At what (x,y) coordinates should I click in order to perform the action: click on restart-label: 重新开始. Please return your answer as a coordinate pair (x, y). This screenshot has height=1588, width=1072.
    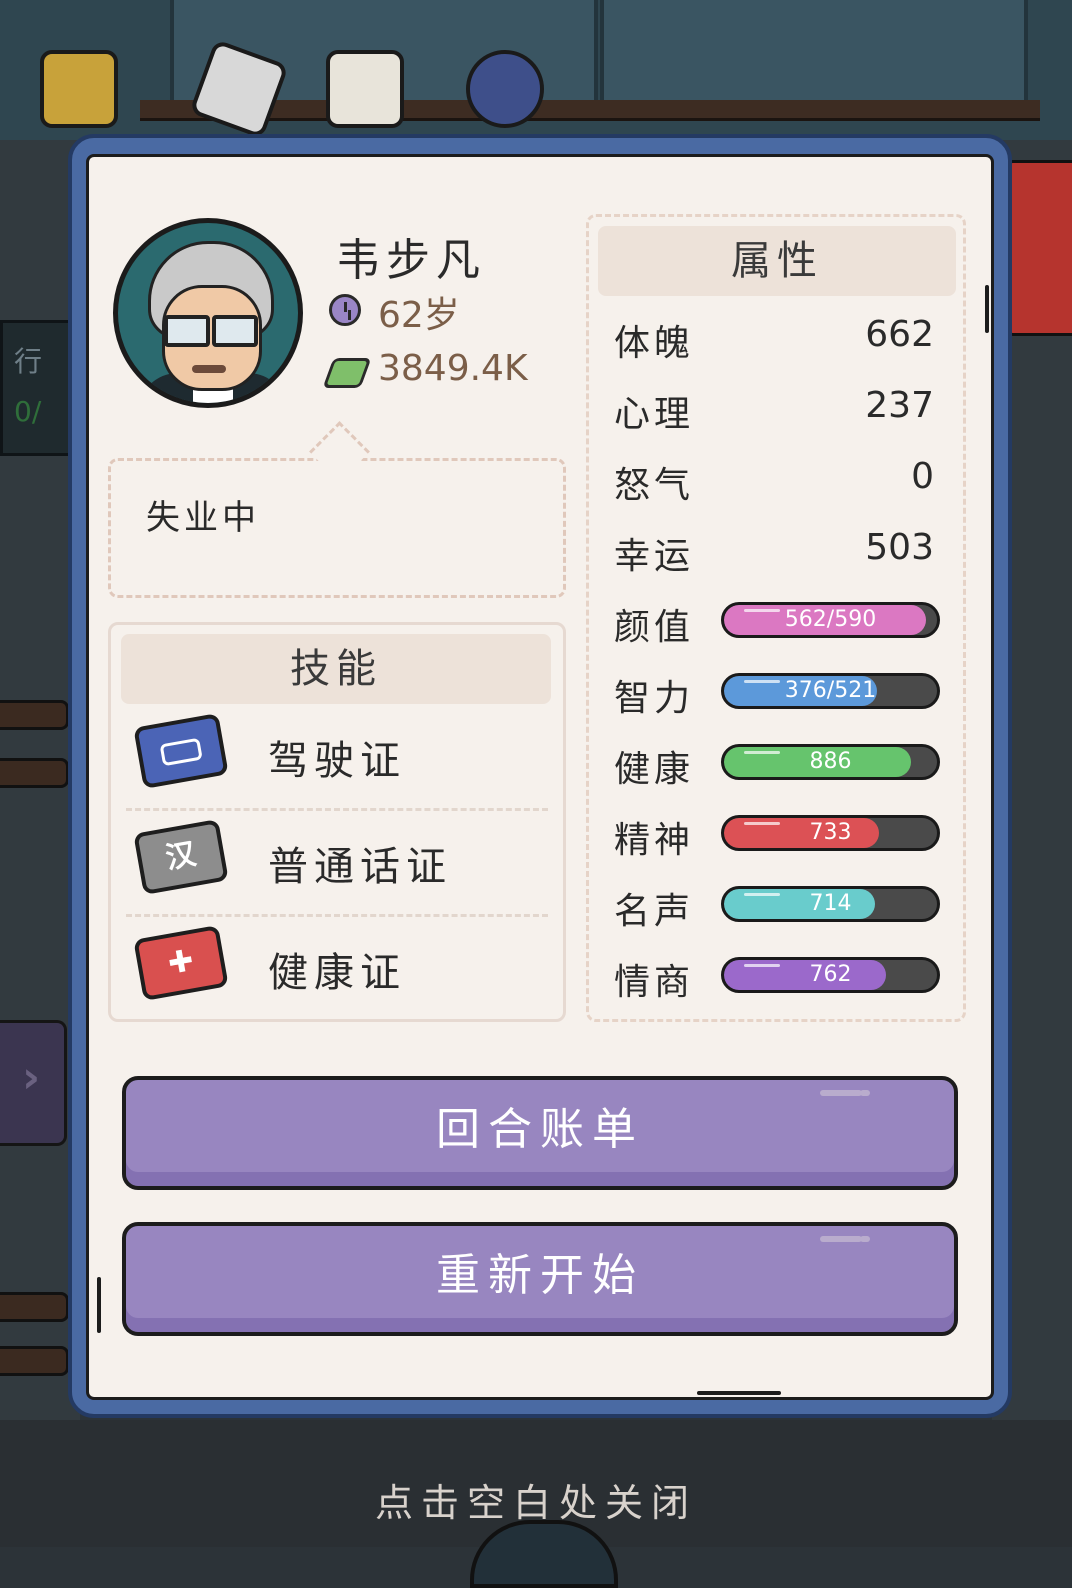
    Looking at the image, I should click on (540, 1275).